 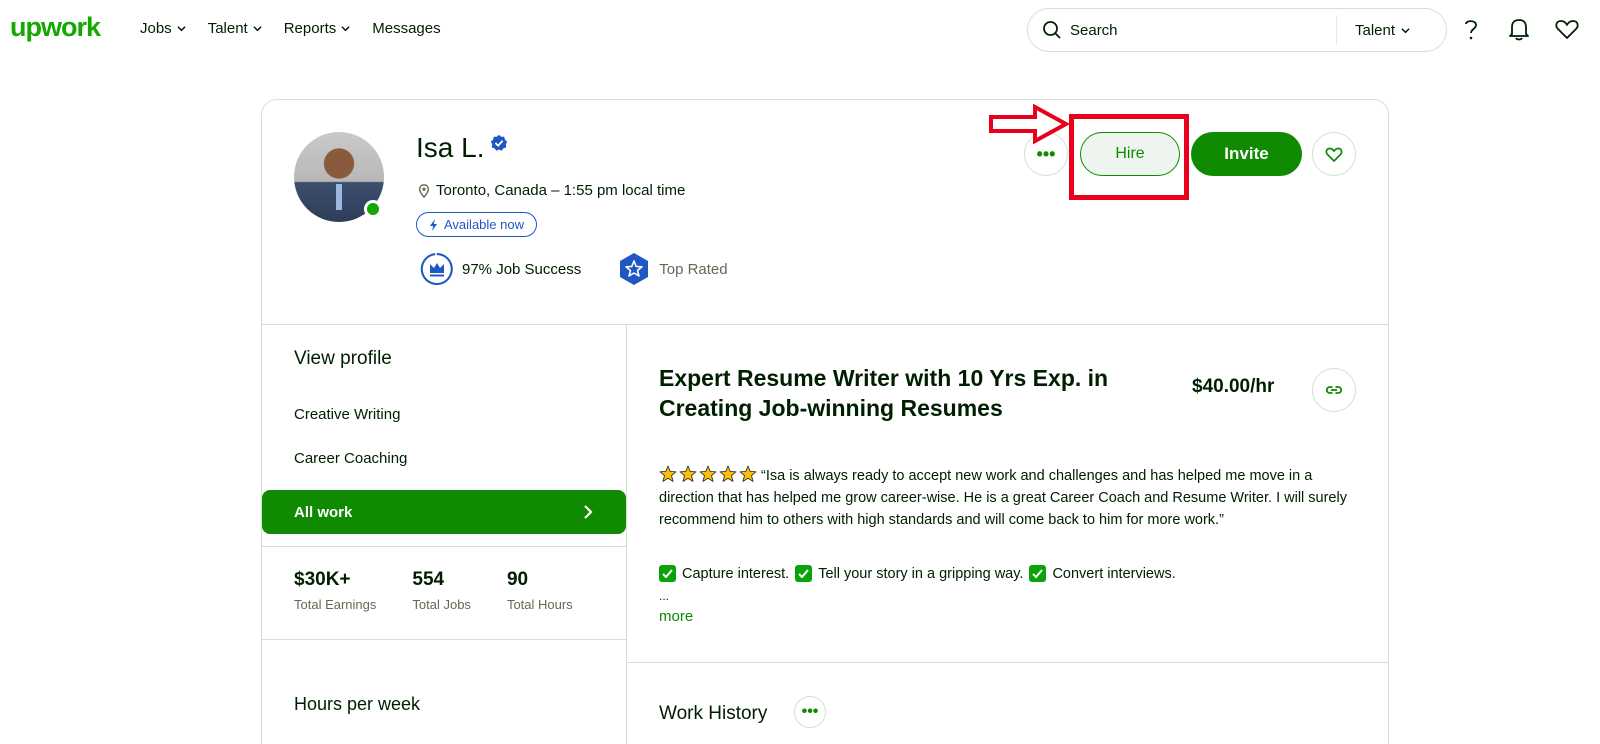 I want to click on nav-links: Jobs Talent Reports Messages, so click(x=290, y=28).